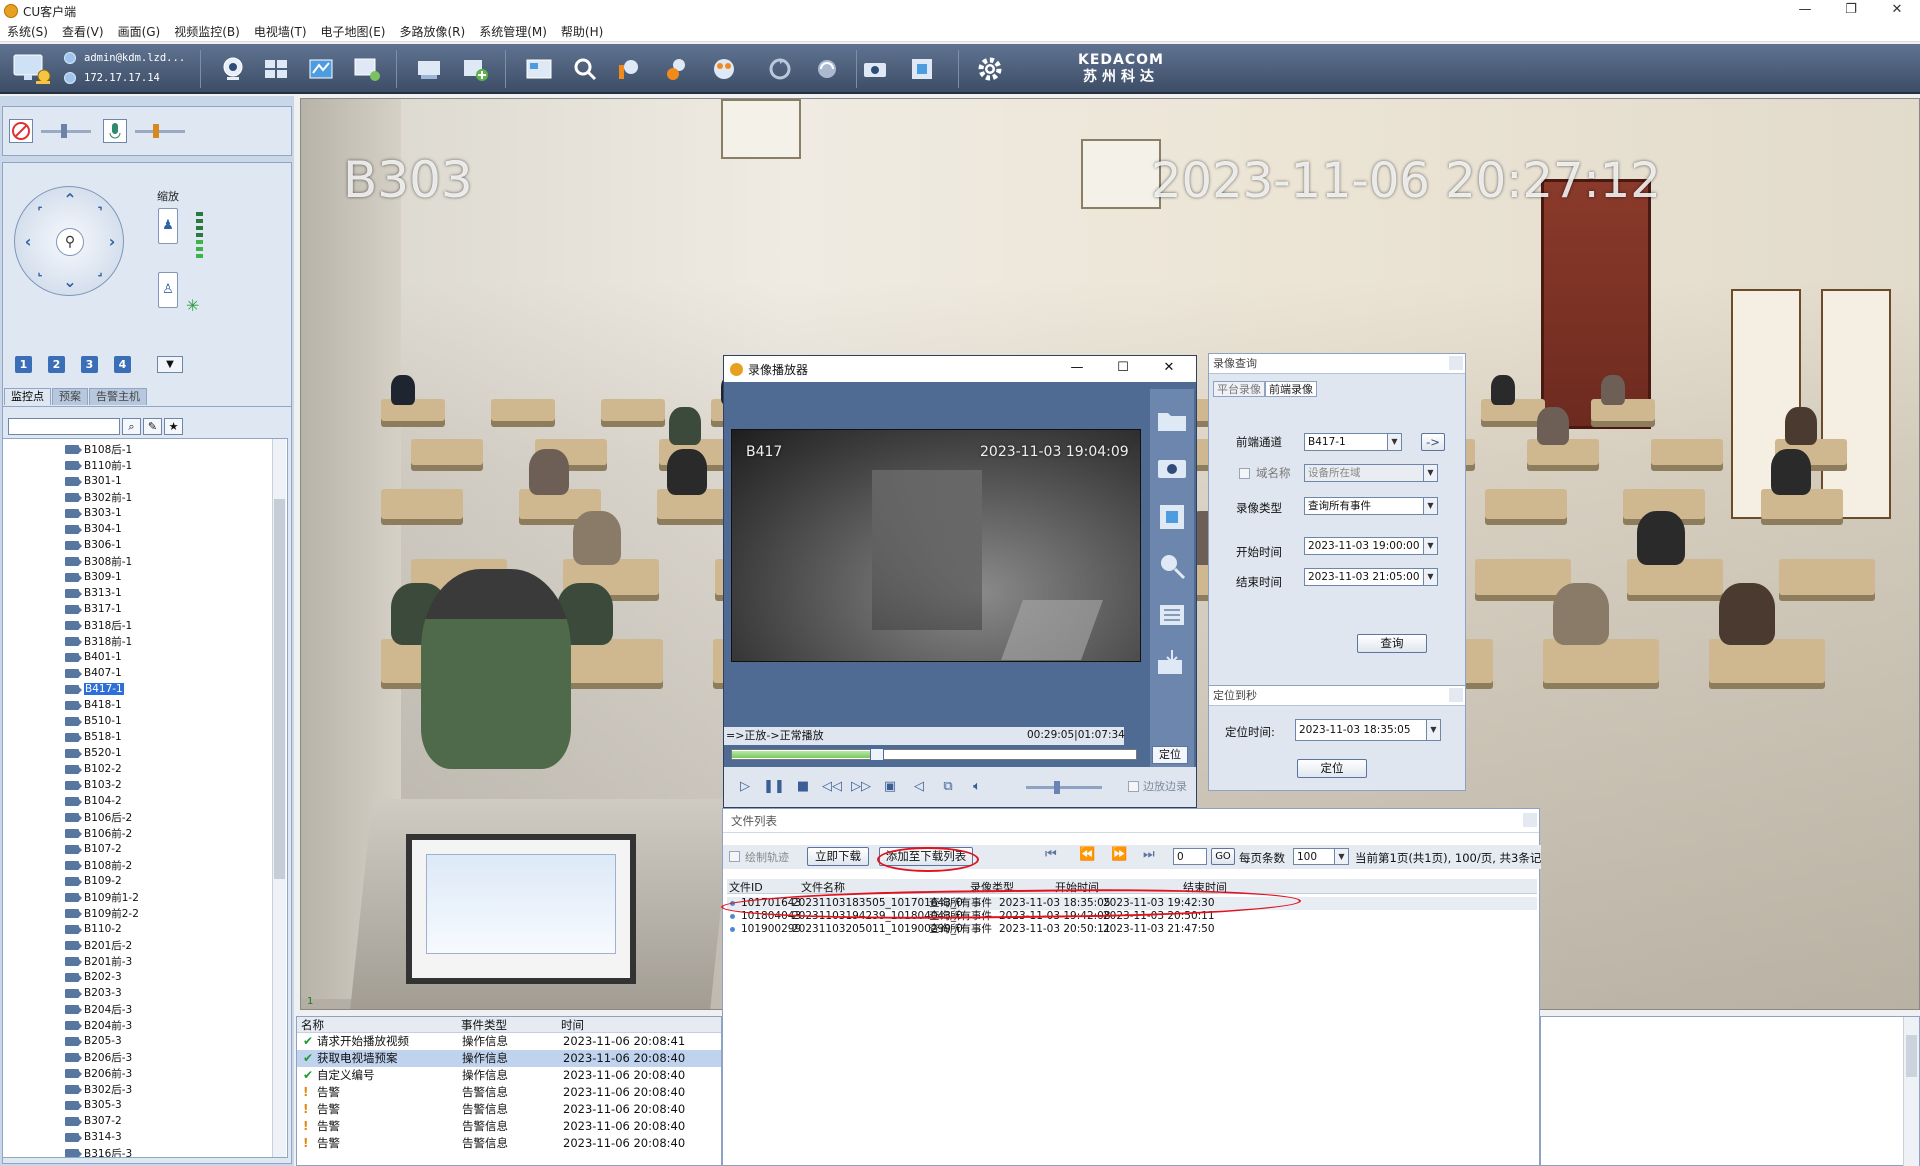 This screenshot has width=1920, height=1166. Describe the element at coordinates (1392, 643) in the screenshot. I see `query-button: 查询` at that location.